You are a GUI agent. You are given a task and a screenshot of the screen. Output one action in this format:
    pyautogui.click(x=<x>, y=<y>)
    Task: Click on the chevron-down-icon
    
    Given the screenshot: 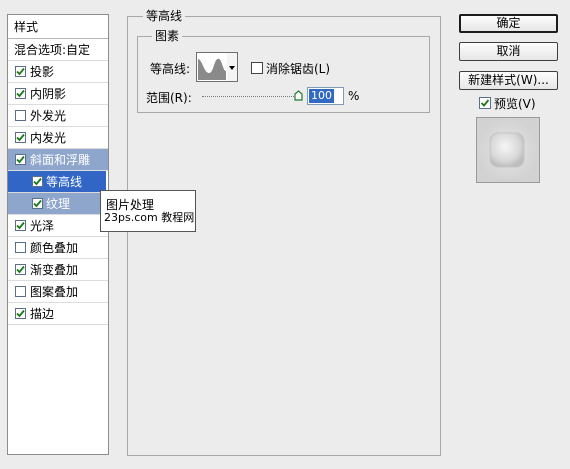 What is the action you would take?
    pyautogui.click(x=232, y=68)
    